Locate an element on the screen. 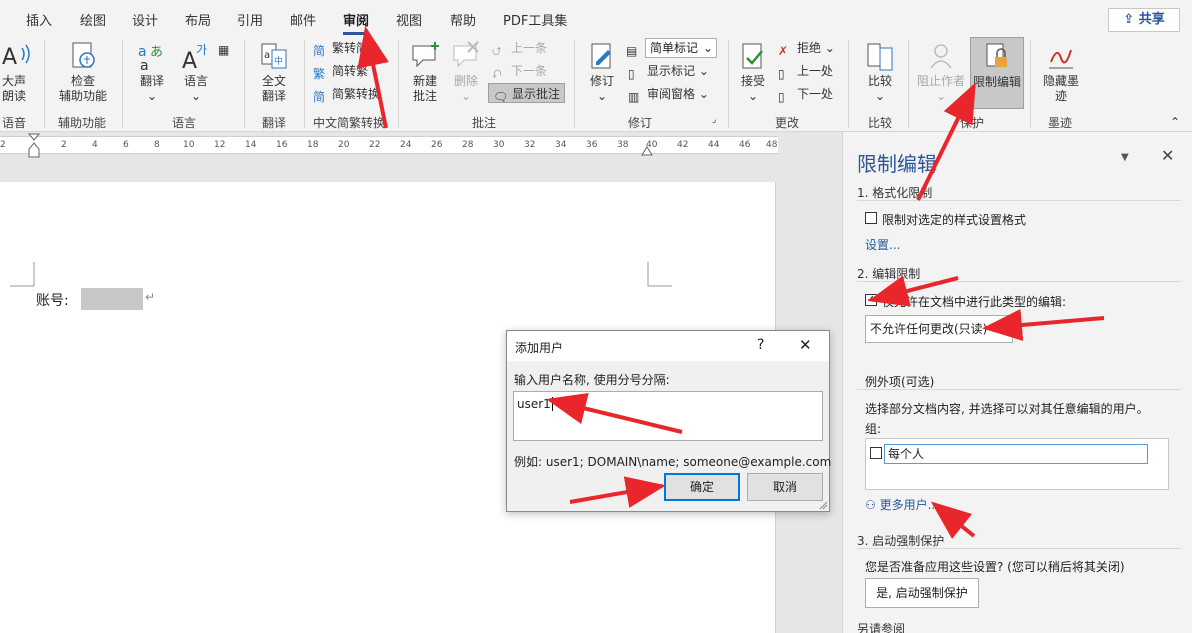 The height and width of the screenshot is (633, 1192). accept-button: 接受 ⌄ is located at coordinates (753, 72).